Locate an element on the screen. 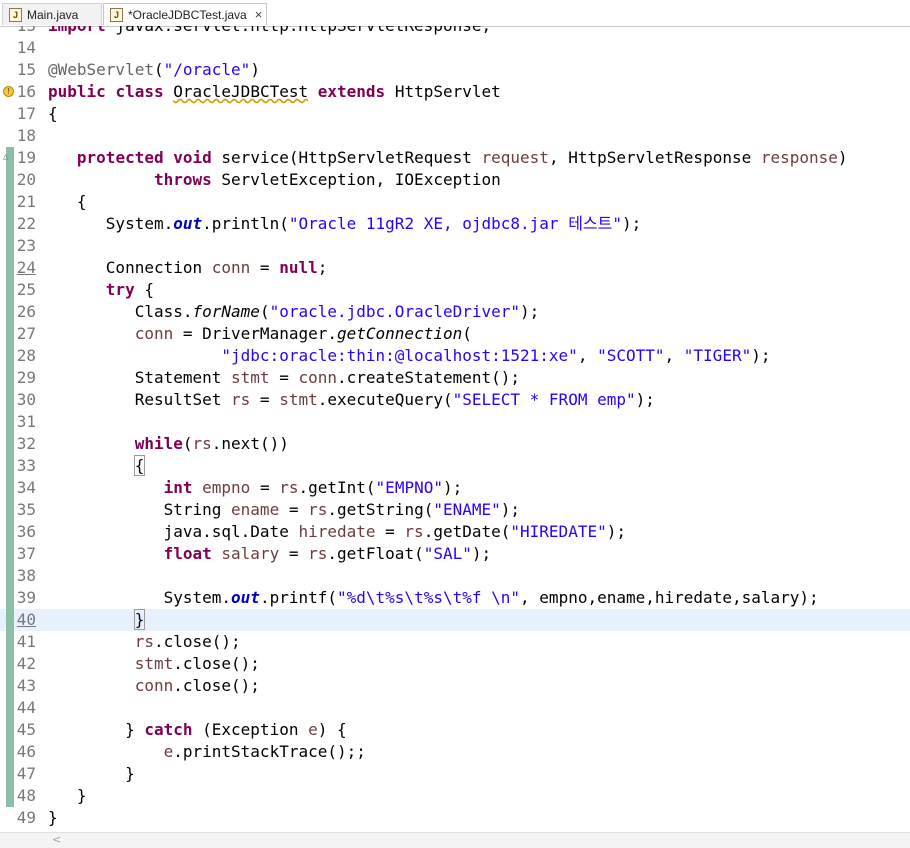  code-line: 38 is located at coordinates (455, 576).